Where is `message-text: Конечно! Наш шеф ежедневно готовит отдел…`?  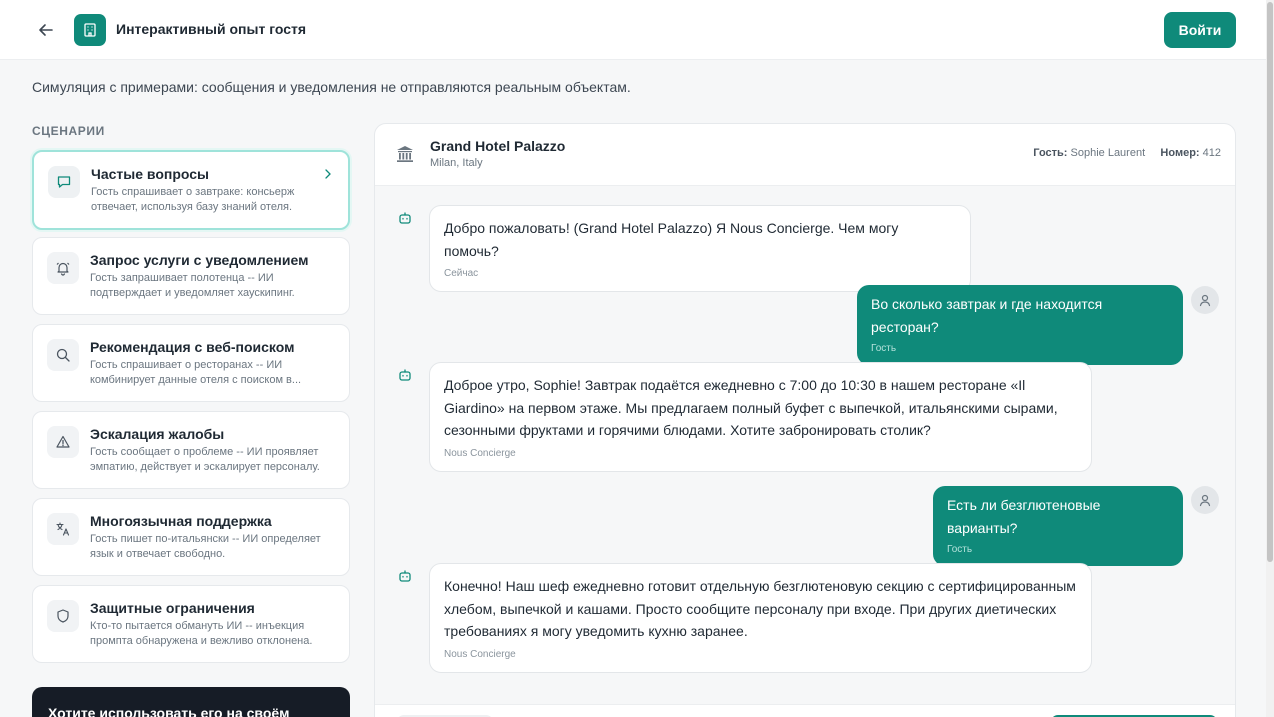
message-text: Конечно! Наш шеф ежедневно готовит отдел… is located at coordinates (760, 608).